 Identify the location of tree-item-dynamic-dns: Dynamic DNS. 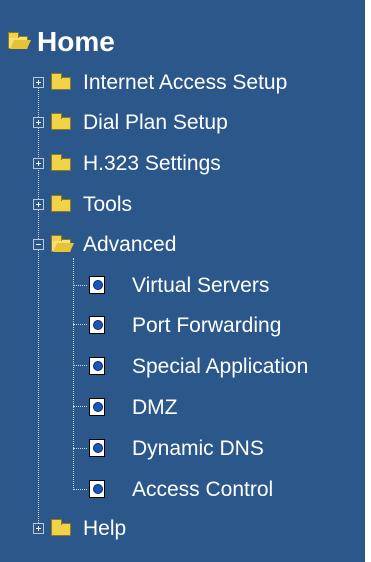
(160, 448).